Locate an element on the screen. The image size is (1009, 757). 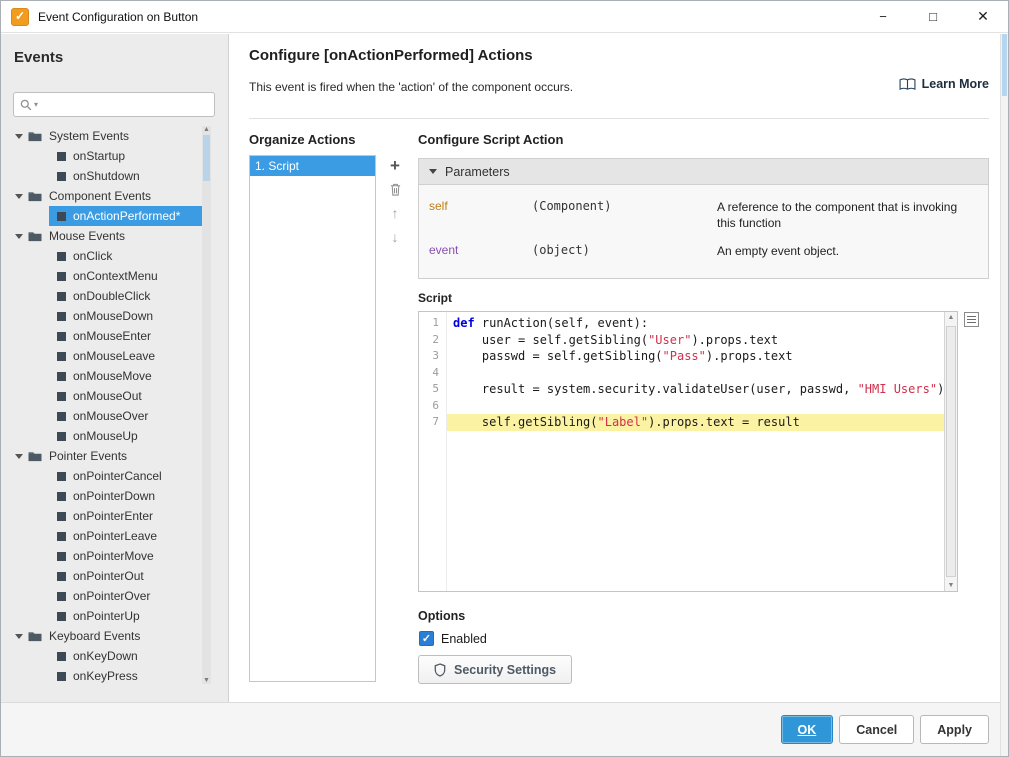
tree-item-onmouseup: onMouseUp is located at coordinates (101, 436).